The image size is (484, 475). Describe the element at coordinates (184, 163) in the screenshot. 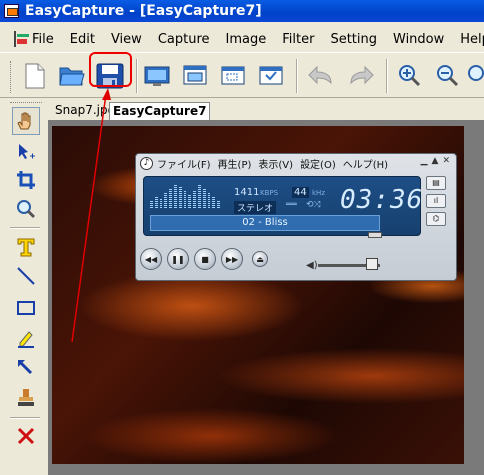

I see `player-menu-file: ファイル(F)` at that location.